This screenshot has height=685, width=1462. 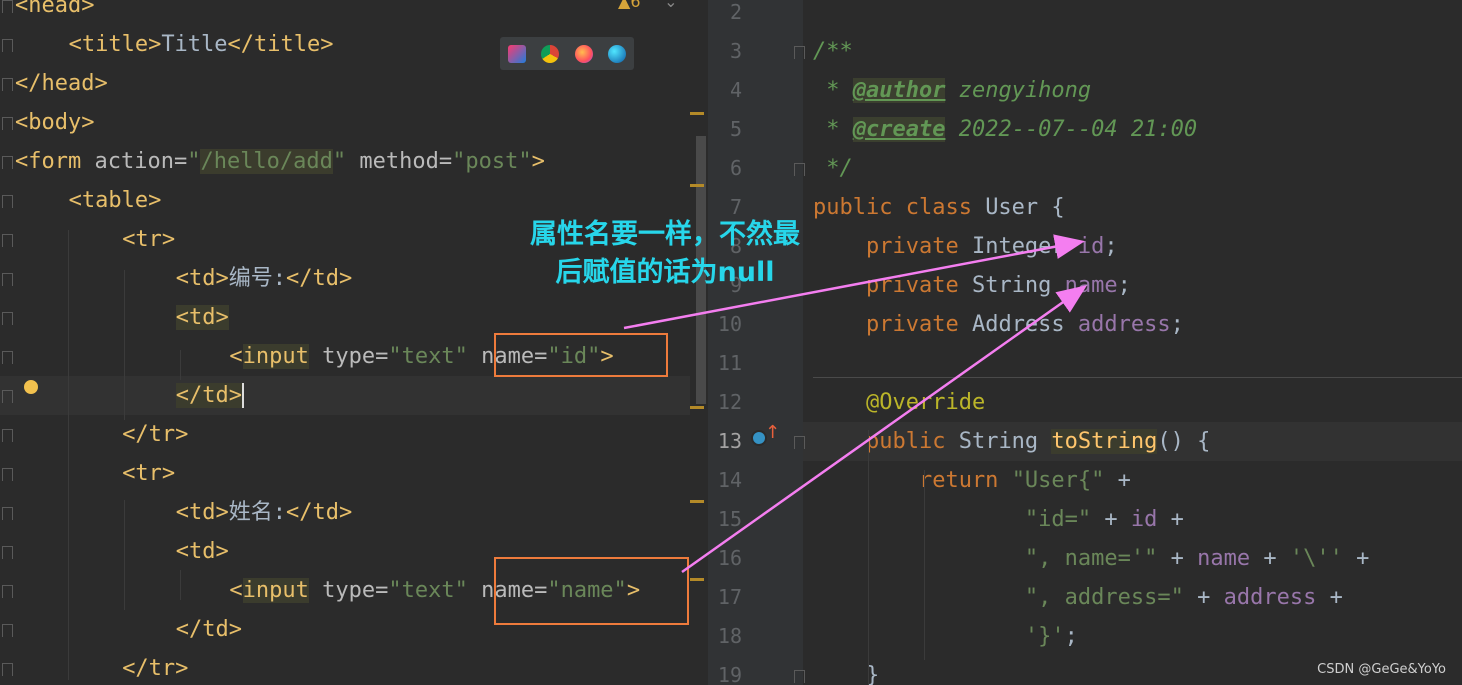 I want to click on line-number: 5, so click(x=735, y=129).